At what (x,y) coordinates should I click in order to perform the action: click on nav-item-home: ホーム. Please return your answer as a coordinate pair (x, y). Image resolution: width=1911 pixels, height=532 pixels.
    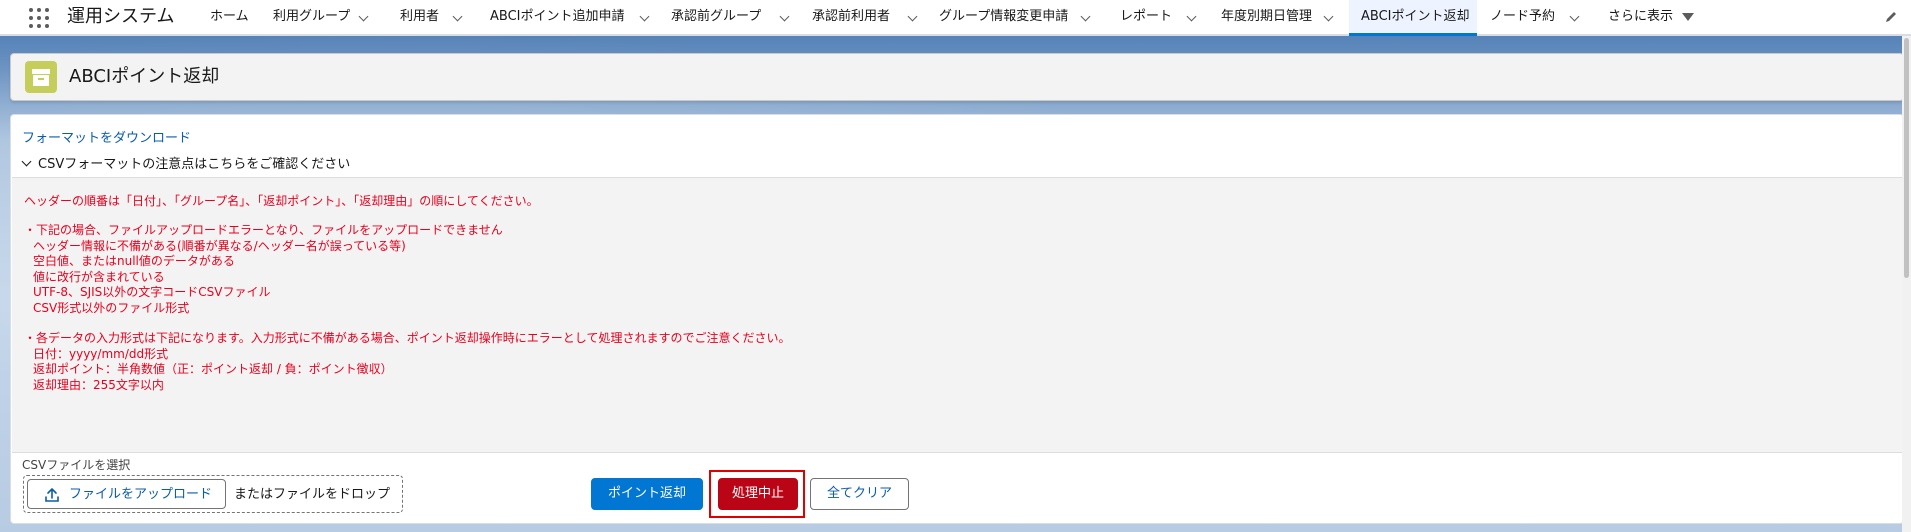
    Looking at the image, I should click on (229, 17).